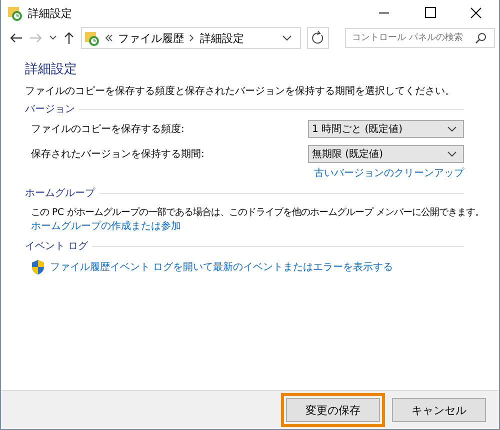  I want to click on address-bar: ファイル履歴 詳細設定, so click(191, 38).